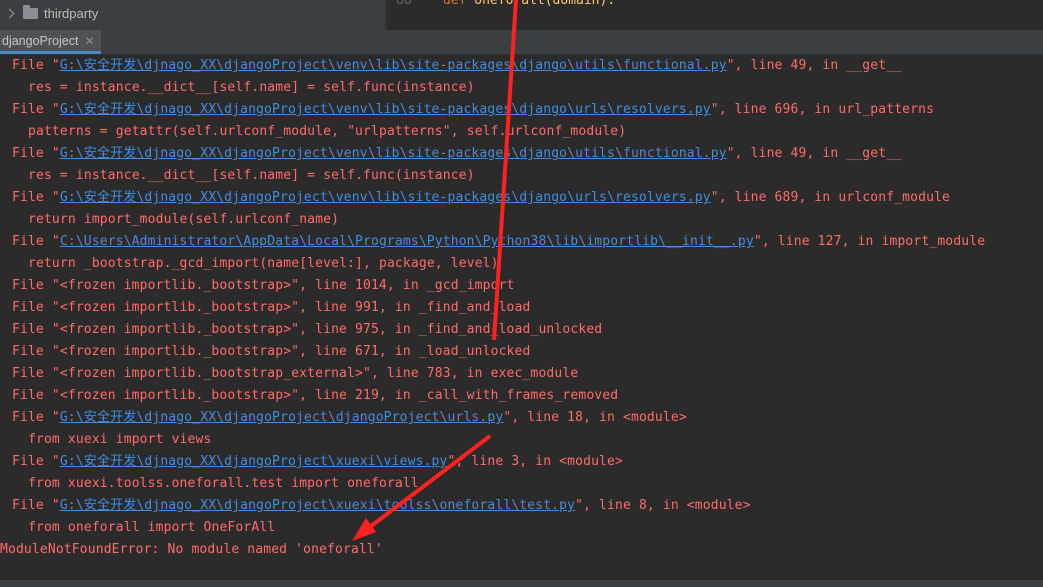 Image resolution: width=1043 pixels, height=587 pixels. Describe the element at coordinates (192, 15) in the screenshot. I see `project-pane: thirdparty` at that location.